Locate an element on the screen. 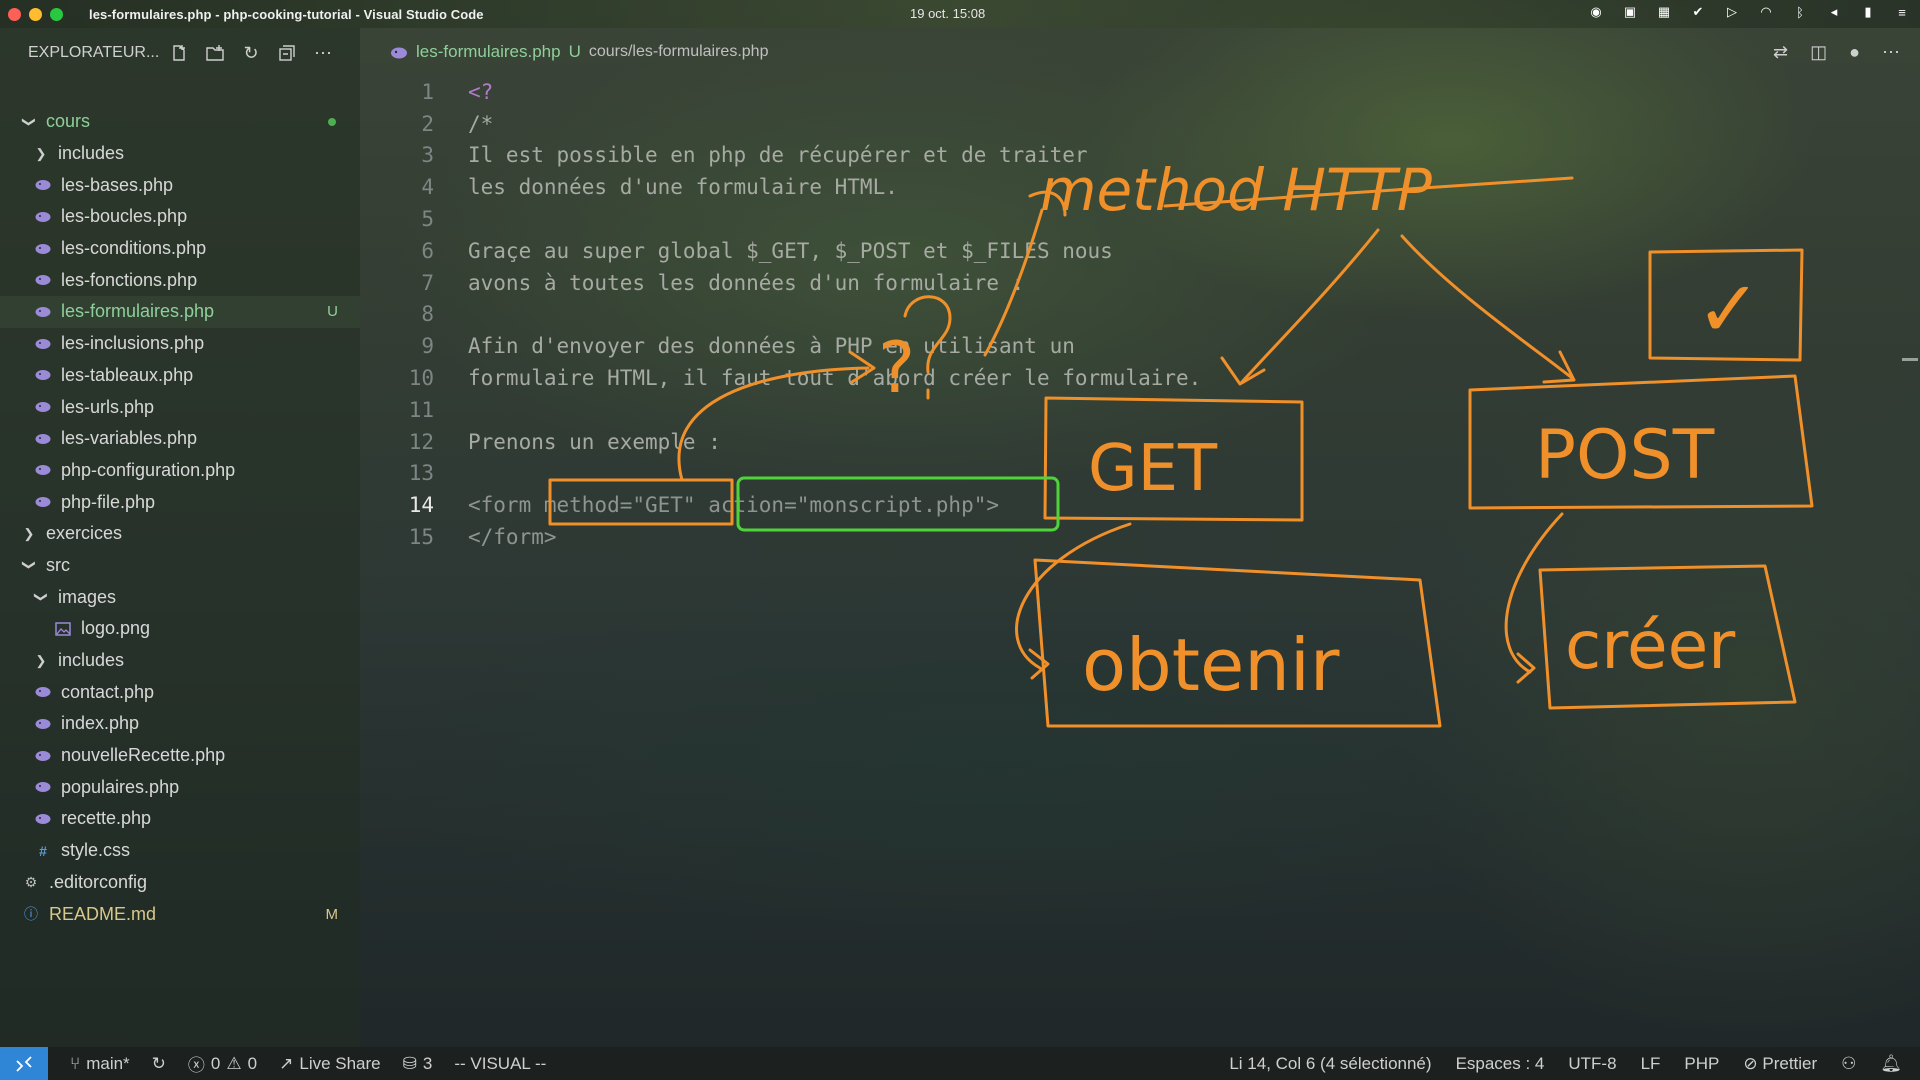  file-count-indicator: ⛁ 3 is located at coordinates (418, 1064).